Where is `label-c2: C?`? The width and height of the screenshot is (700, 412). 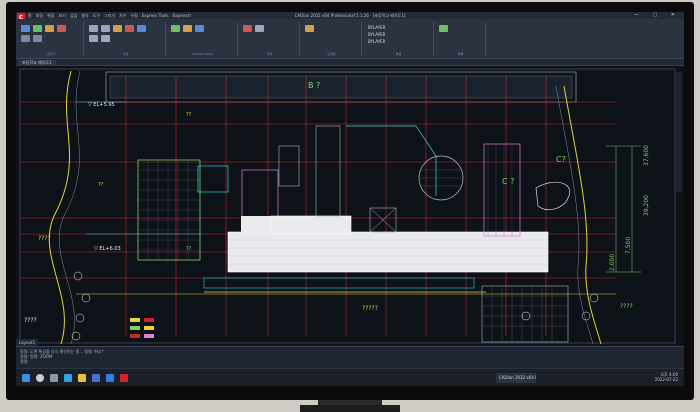
label-c2: C? is located at coordinates (561, 159).